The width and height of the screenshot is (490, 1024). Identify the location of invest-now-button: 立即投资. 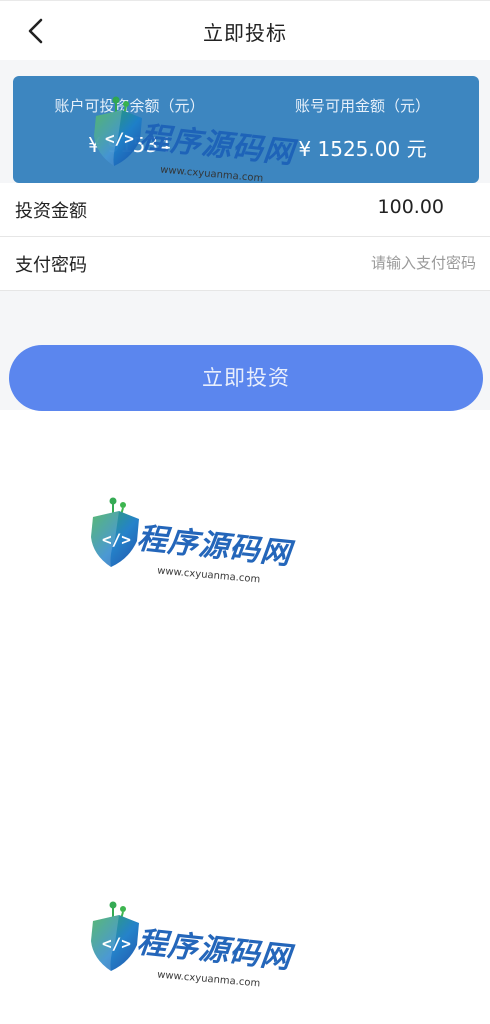
(246, 378).